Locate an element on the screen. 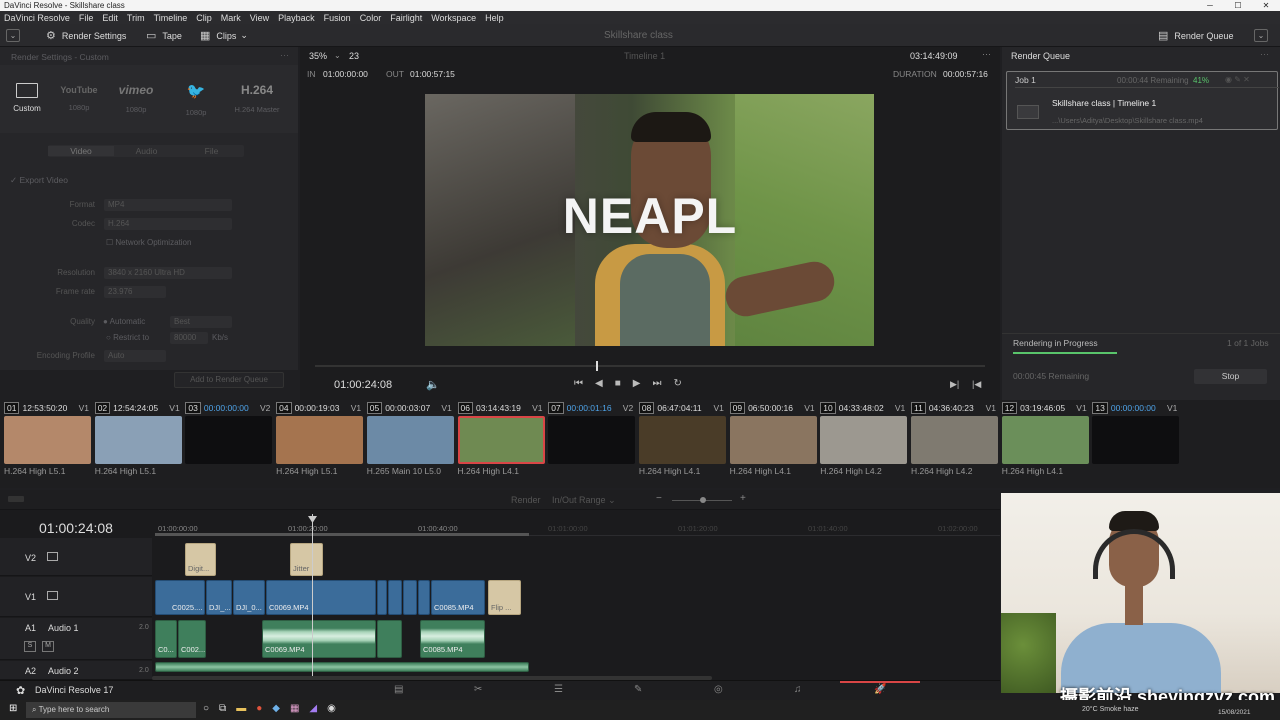 This screenshot has width=1280, height=720. menu-davinci: DaVinci Resolve is located at coordinates (37, 18).